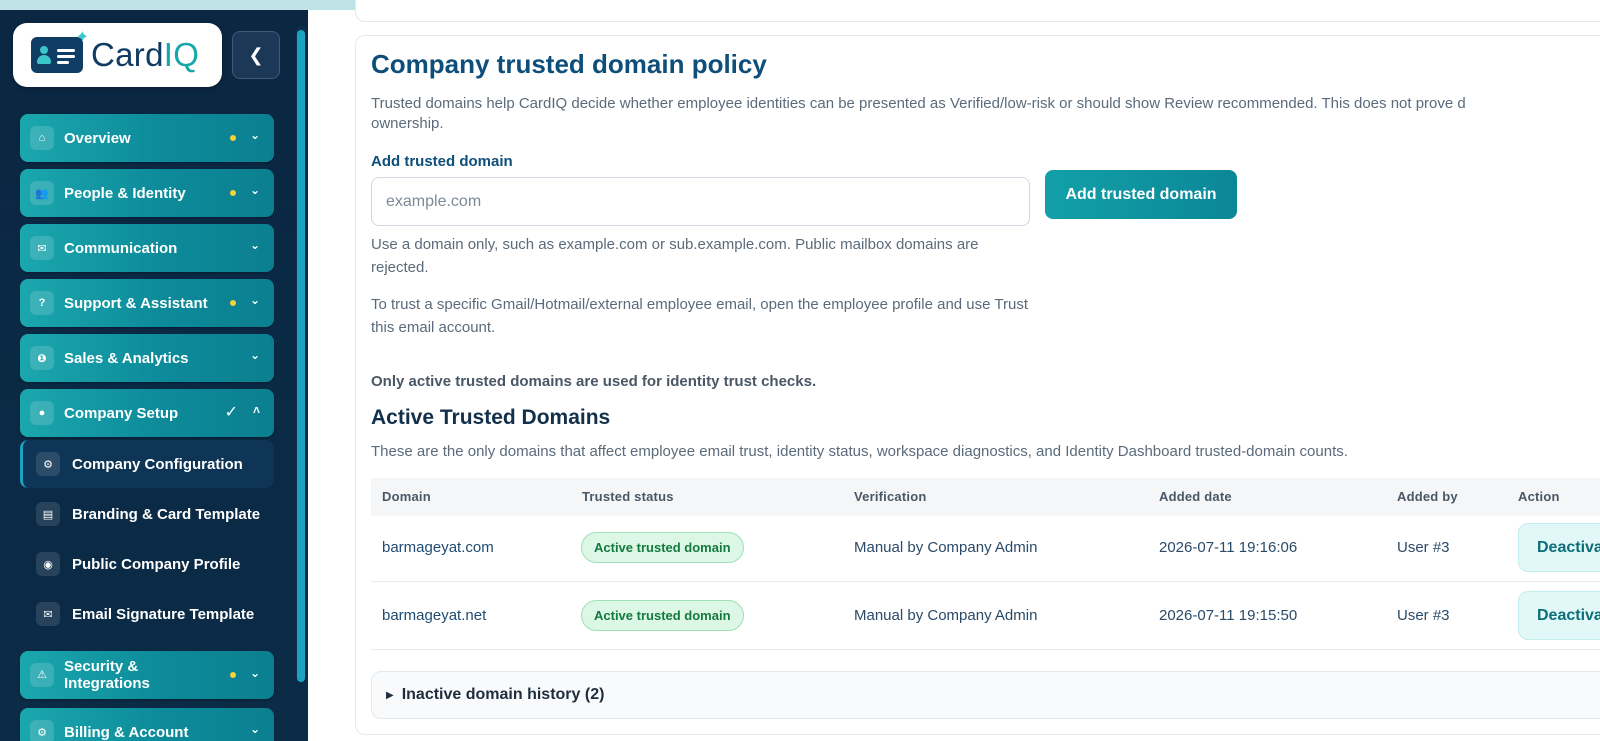 Image resolution: width=1600 pixels, height=741 pixels. What do you see at coordinates (42, 730) in the screenshot?
I see `billing-icon: ⚙` at bounding box center [42, 730].